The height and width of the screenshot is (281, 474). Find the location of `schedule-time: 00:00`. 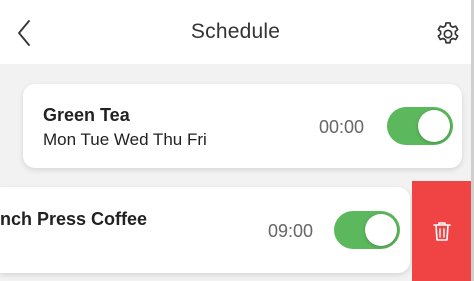

schedule-time: 00:00 is located at coordinates (342, 127).